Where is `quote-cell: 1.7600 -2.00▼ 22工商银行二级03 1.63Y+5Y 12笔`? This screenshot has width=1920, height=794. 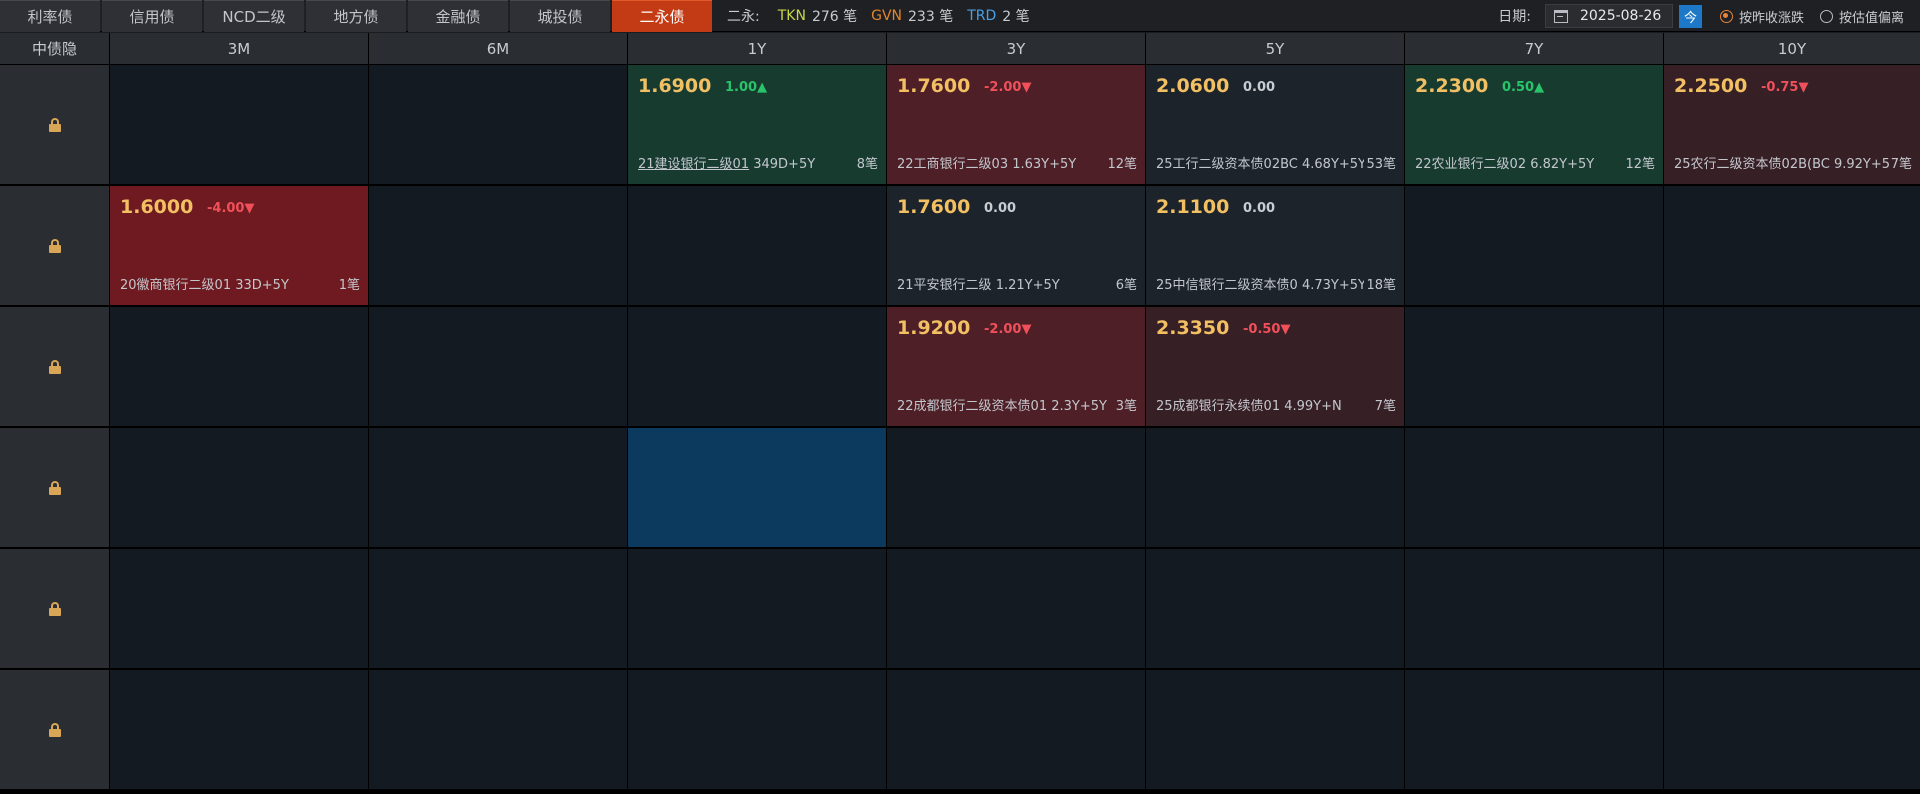 quote-cell: 1.7600 -2.00▼ 22工商银行二级03 1.63Y+5Y 12笔 is located at coordinates (1016, 124).